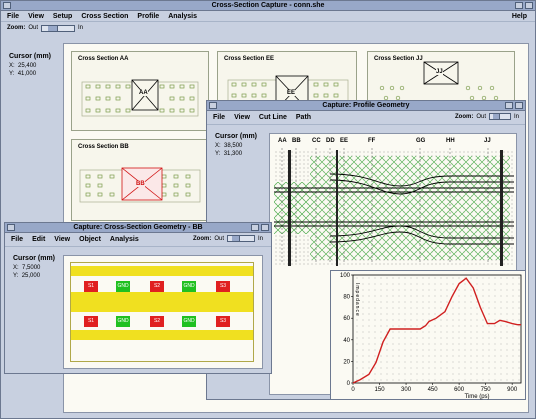 This screenshot has width=536, height=419. Describe the element at coordinates (62, 239) in the screenshot. I see `bb-menu-view: View` at that location.